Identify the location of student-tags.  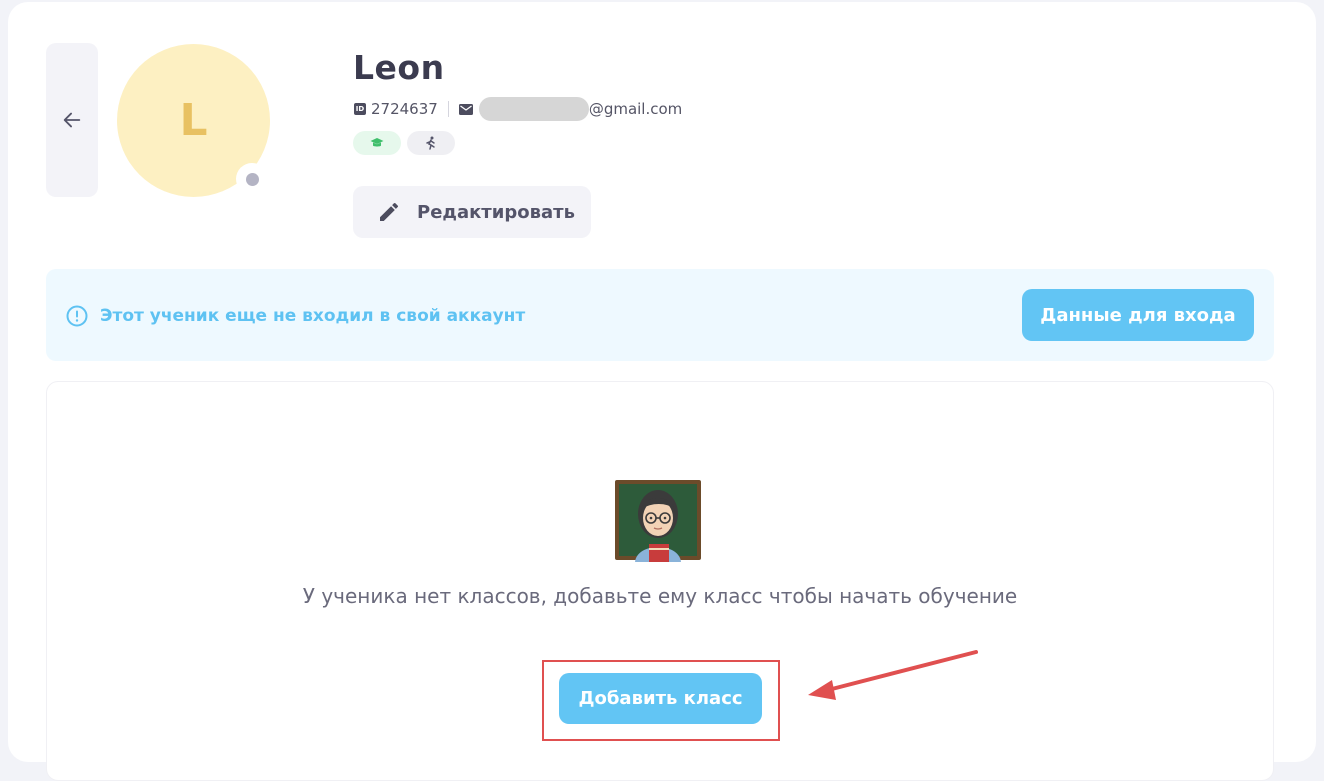
(404, 143).